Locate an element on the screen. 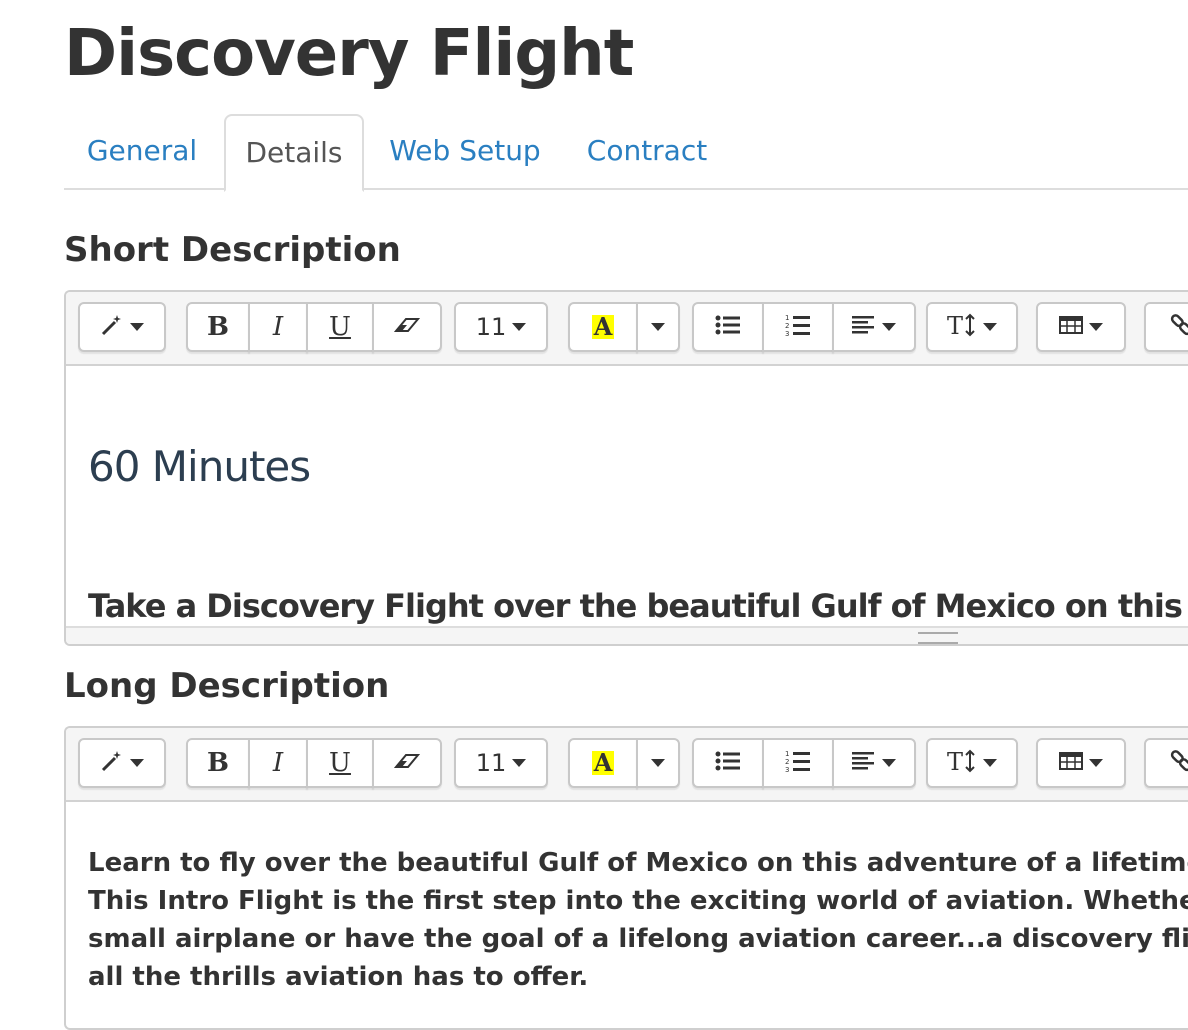  long-description-heading: Long Description is located at coordinates (227, 686).